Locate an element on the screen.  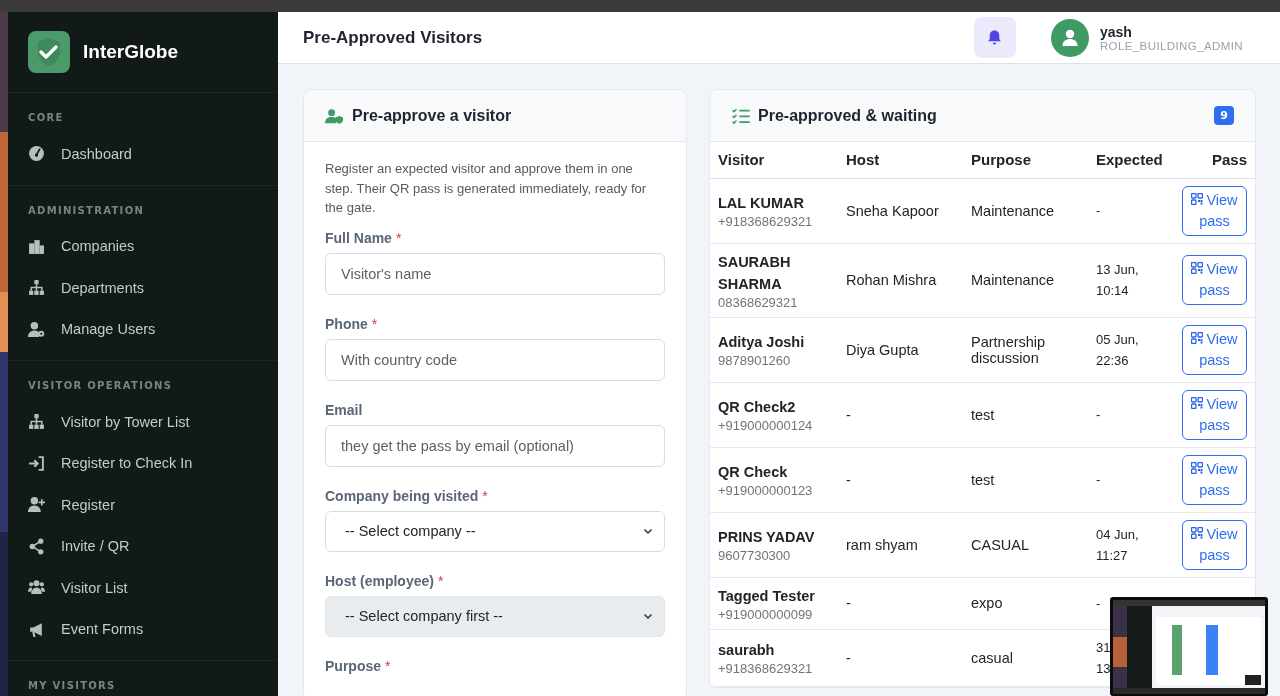
shield-check-logo is located at coordinates (49, 52).